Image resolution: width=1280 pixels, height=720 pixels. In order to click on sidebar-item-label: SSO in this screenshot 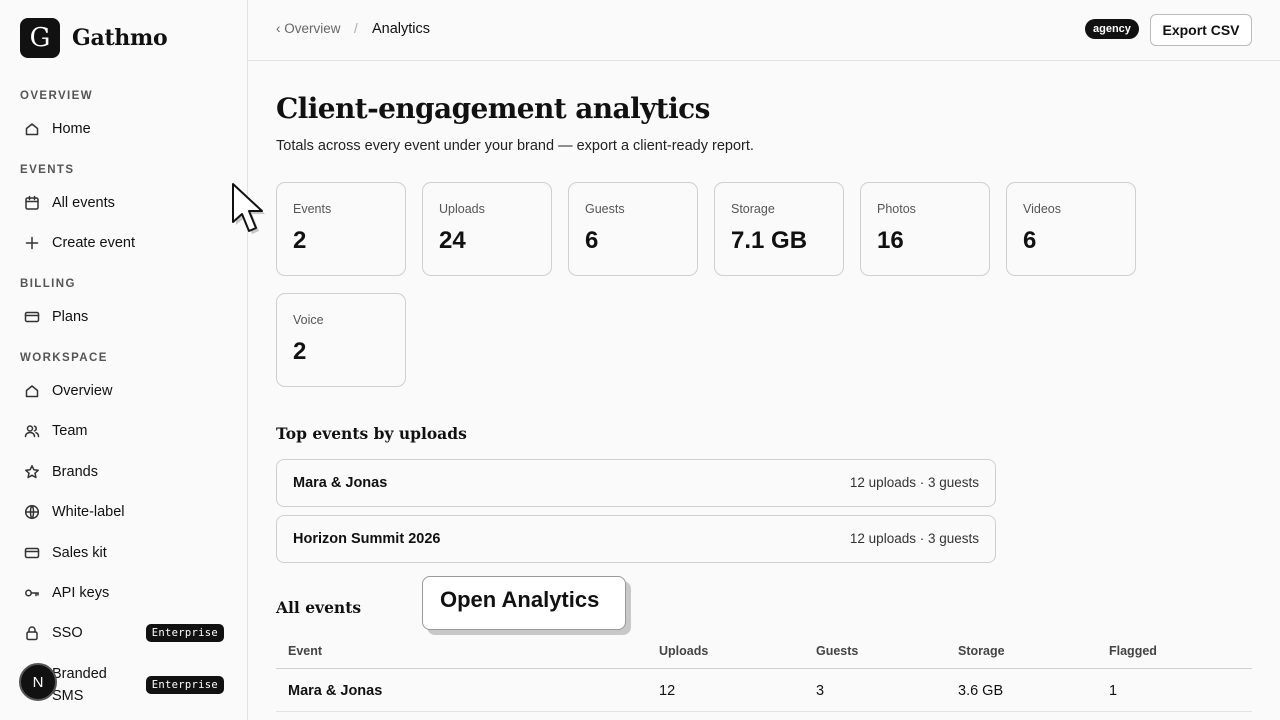, I will do `click(67, 633)`.